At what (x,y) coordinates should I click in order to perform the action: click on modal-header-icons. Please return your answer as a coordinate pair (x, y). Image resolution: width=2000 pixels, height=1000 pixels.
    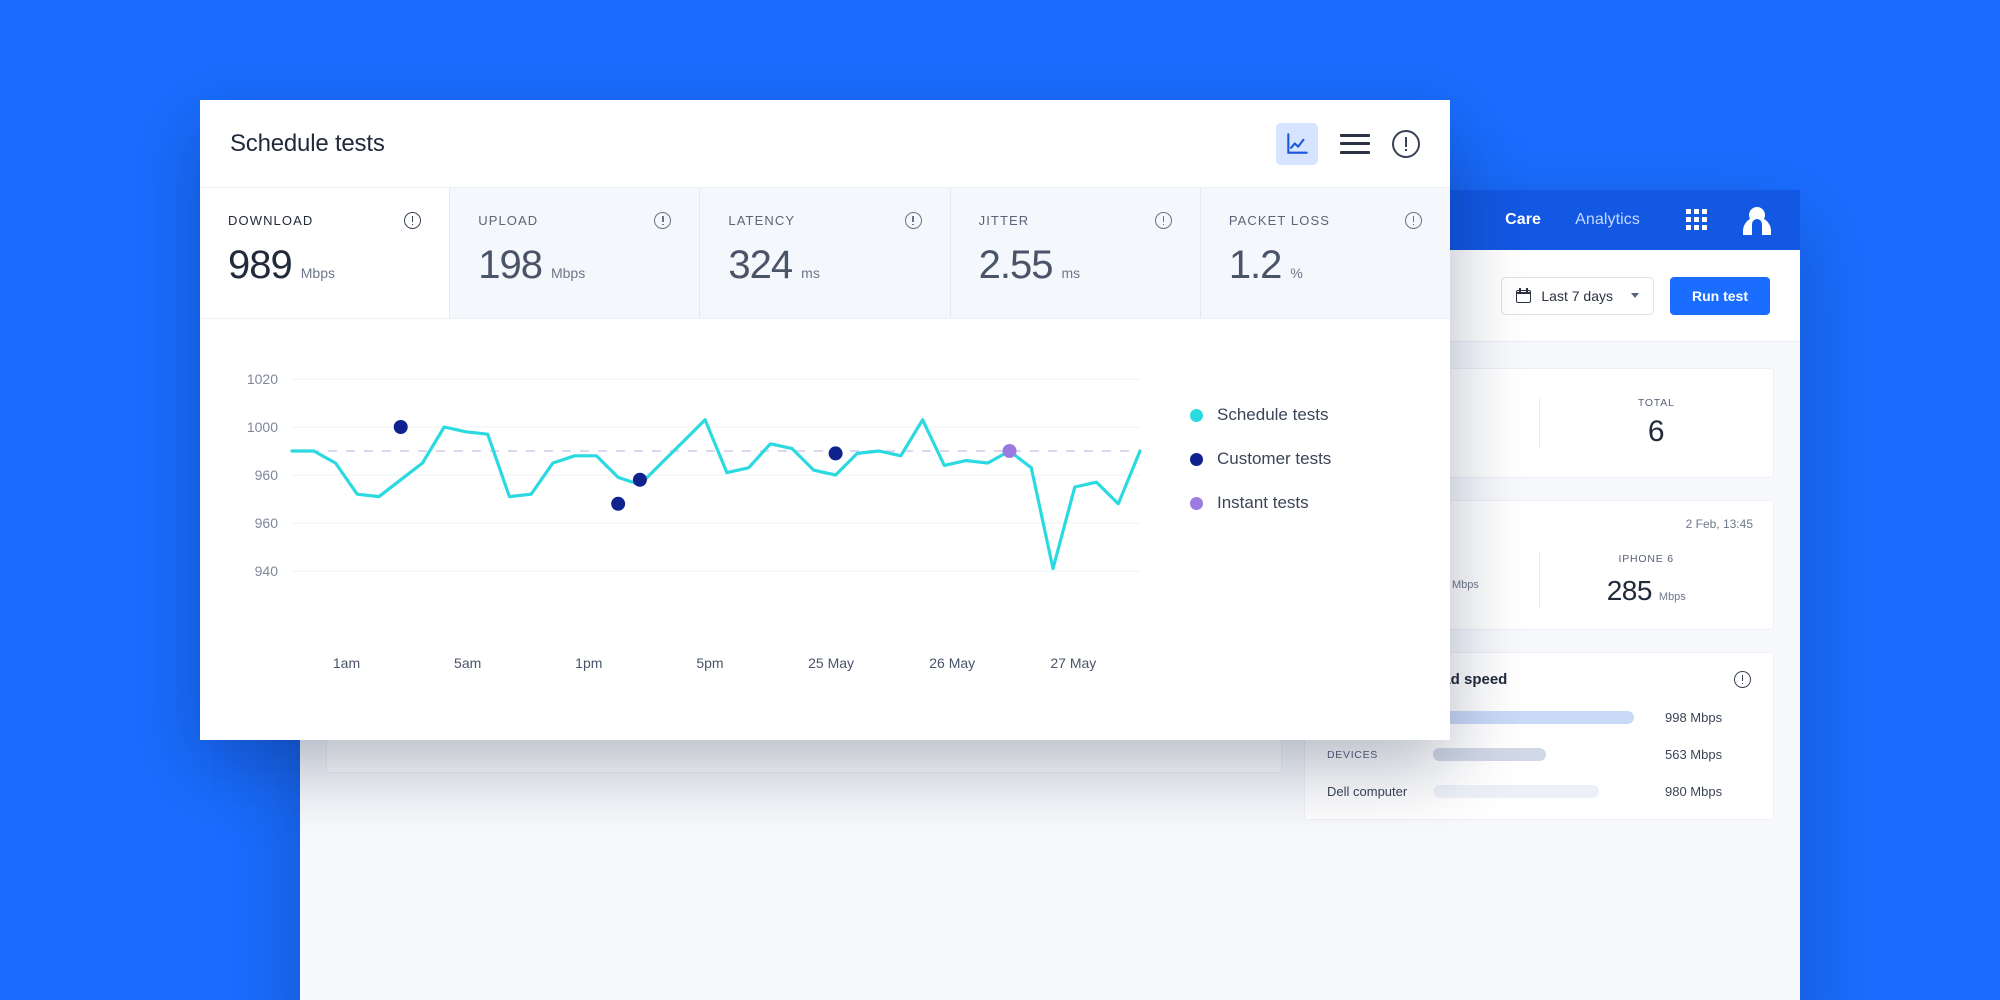
    Looking at the image, I should click on (1348, 143).